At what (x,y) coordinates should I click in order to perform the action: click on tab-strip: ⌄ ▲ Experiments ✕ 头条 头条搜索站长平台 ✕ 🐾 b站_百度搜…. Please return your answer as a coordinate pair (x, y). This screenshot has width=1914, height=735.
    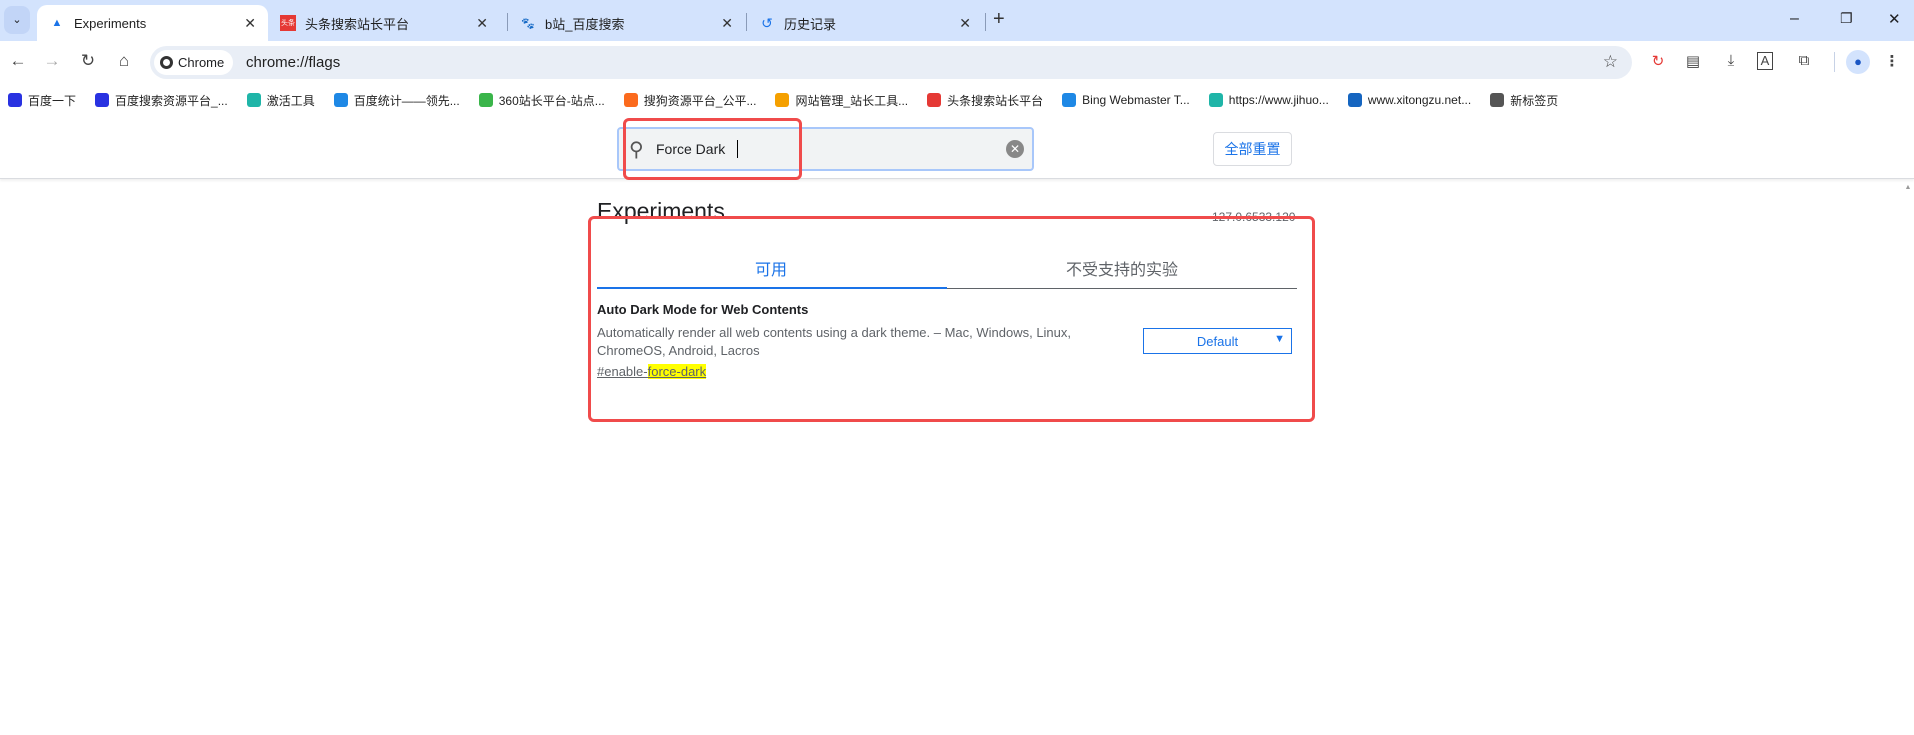
    Looking at the image, I should click on (957, 20).